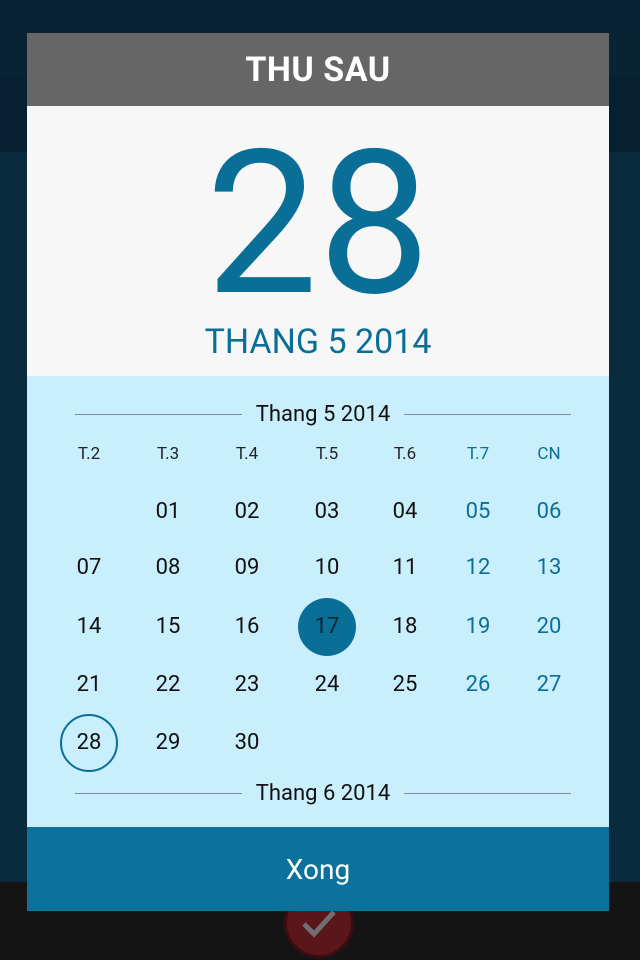 The image size is (640, 960). I want to click on calendar-day: 06, so click(549, 512).